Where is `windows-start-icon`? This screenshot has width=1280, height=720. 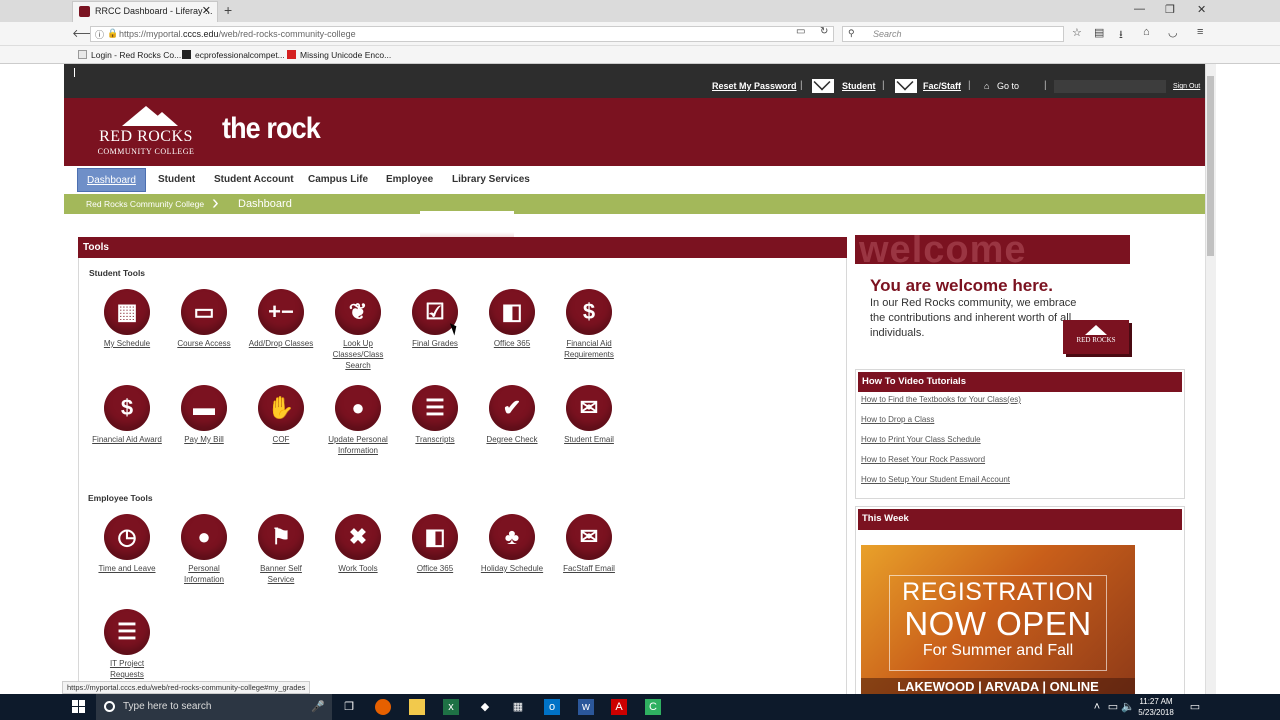 windows-start-icon is located at coordinates (79, 707).